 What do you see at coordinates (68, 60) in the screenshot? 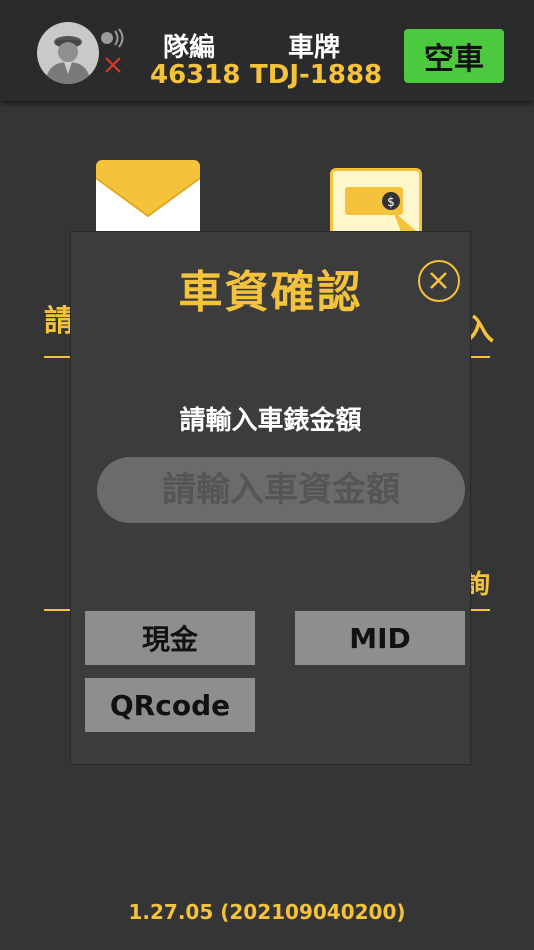
I see `driver-avatar-icon` at bounding box center [68, 60].